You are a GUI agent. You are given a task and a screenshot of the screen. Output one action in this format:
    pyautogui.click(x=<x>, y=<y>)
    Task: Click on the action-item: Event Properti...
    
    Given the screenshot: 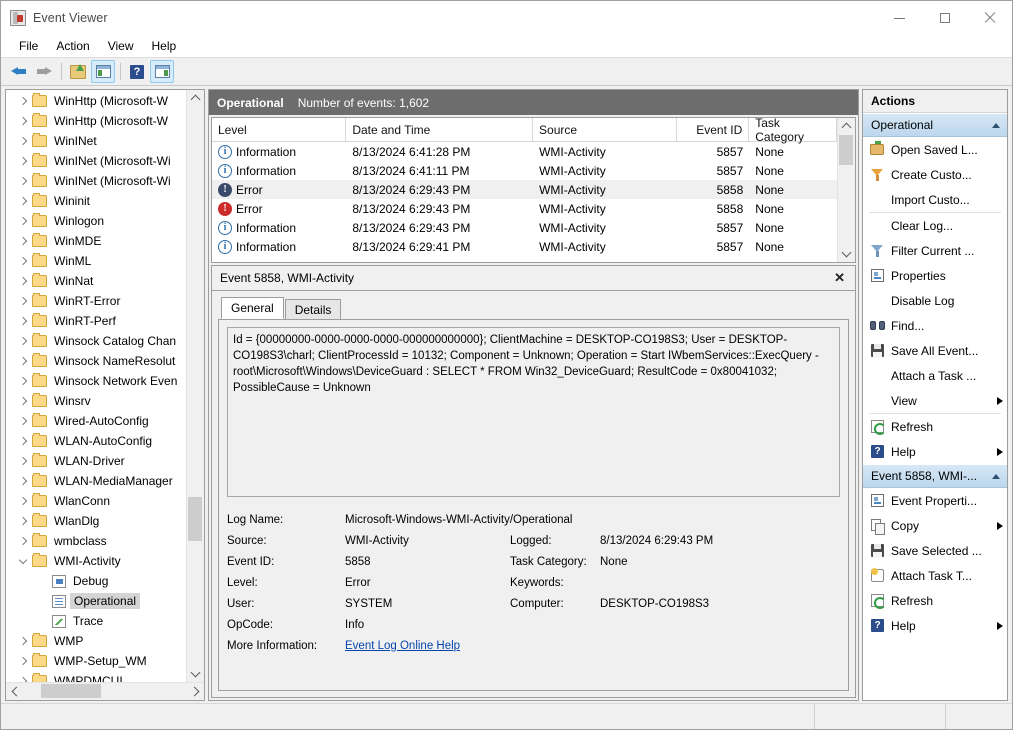 What is the action you would take?
    pyautogui.click(x=935, y=500)
    